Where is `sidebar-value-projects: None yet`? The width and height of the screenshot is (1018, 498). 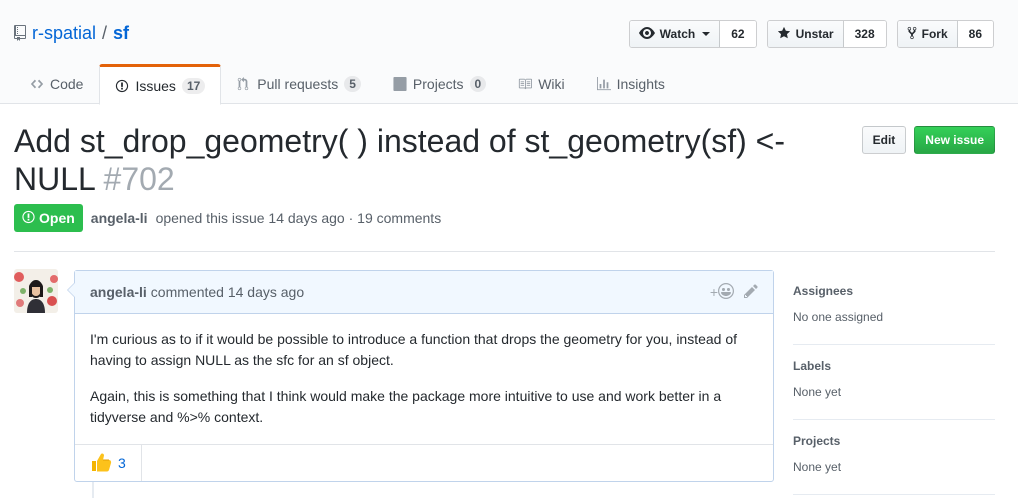
sidebar-value-projects: None yet is located at coordinates (817, 467).